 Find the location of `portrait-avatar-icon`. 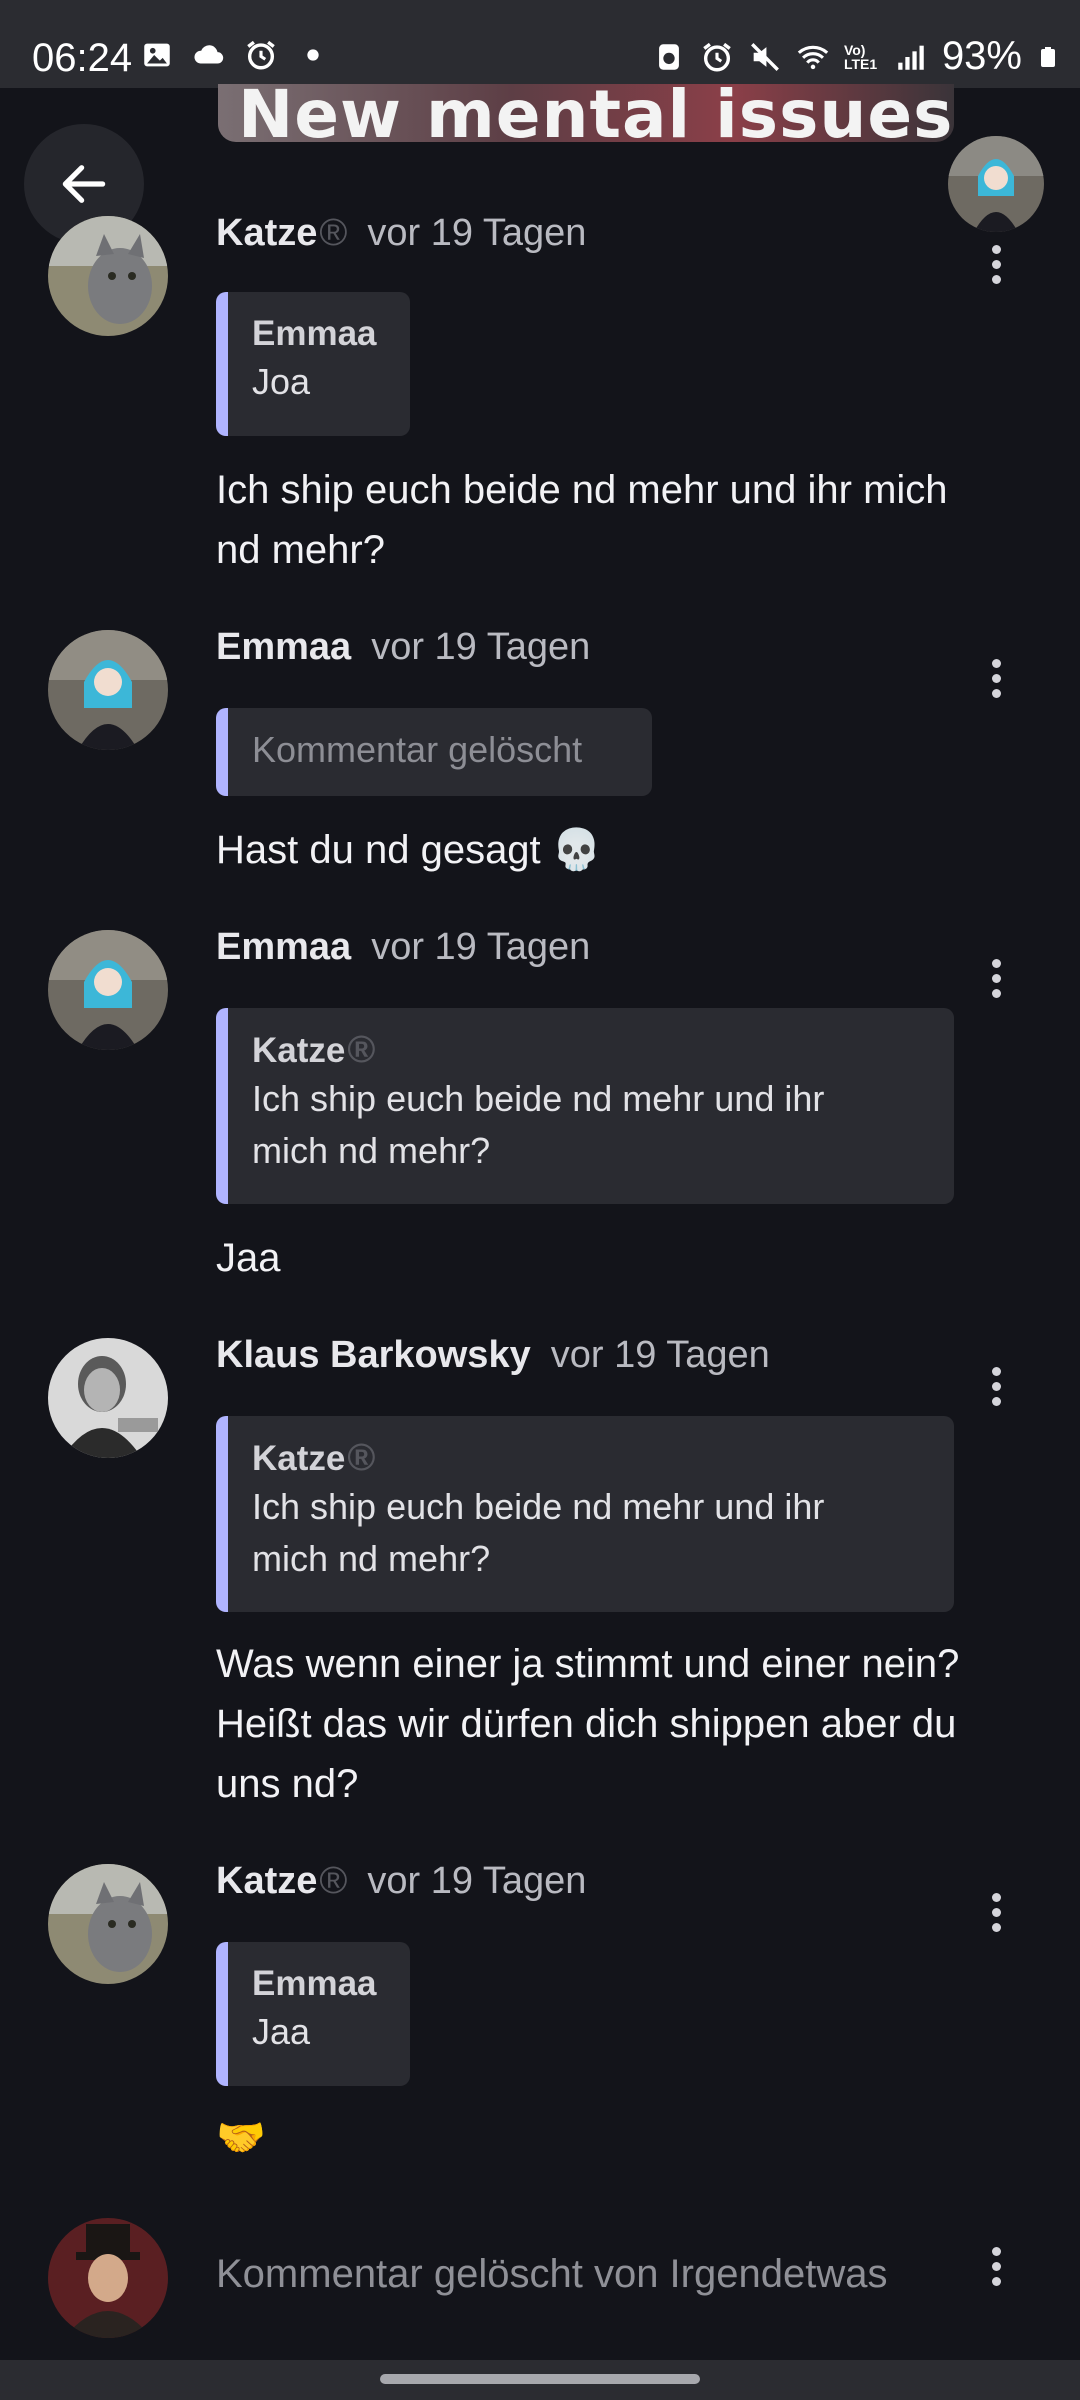

portrait-avatar-icon is located at coordinates (108, 1398).